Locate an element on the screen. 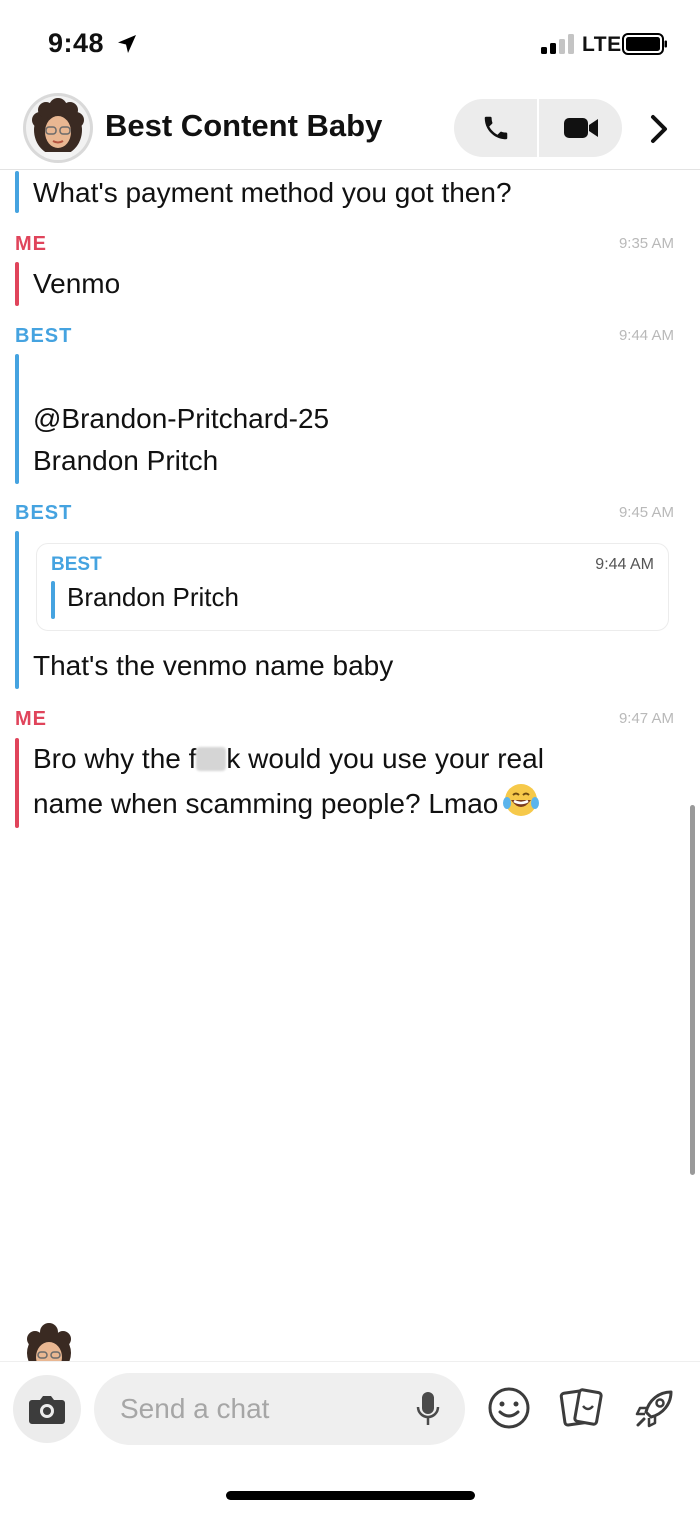  composer-bar is located at coordinates (350, 1438).